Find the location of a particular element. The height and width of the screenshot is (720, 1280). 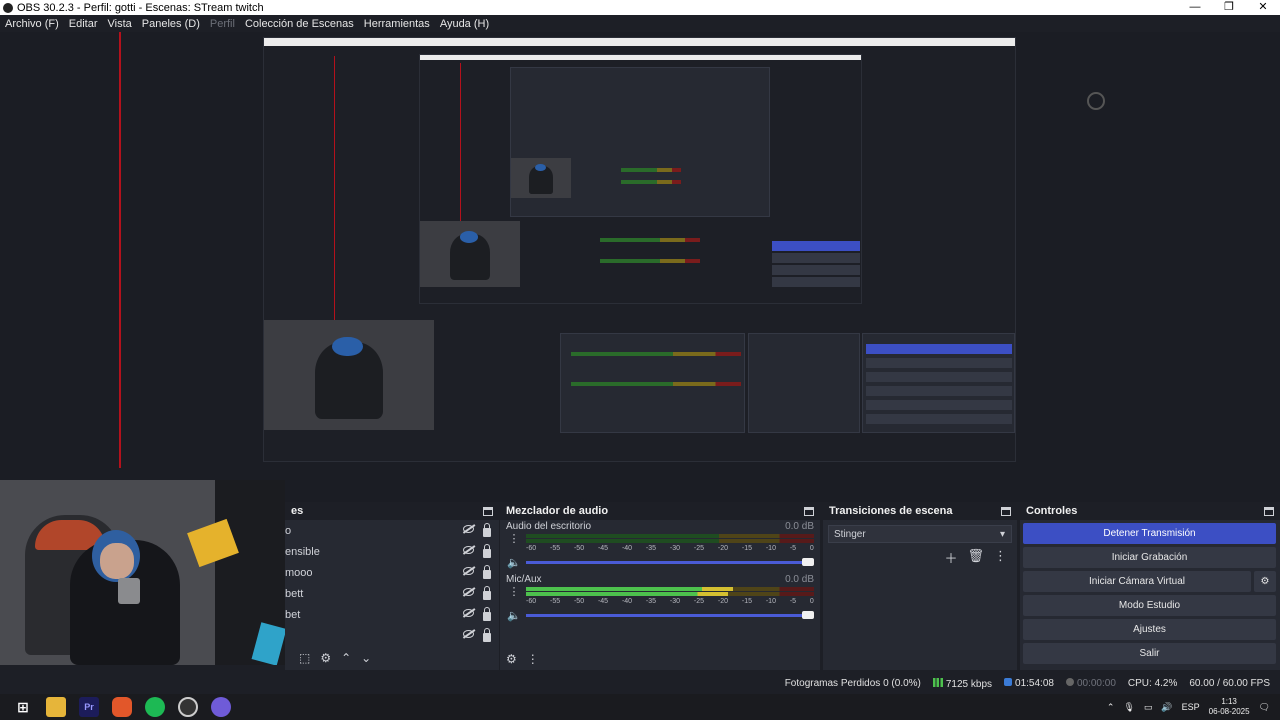

language-indicator: ESP is located at coordinates (1191, 707).